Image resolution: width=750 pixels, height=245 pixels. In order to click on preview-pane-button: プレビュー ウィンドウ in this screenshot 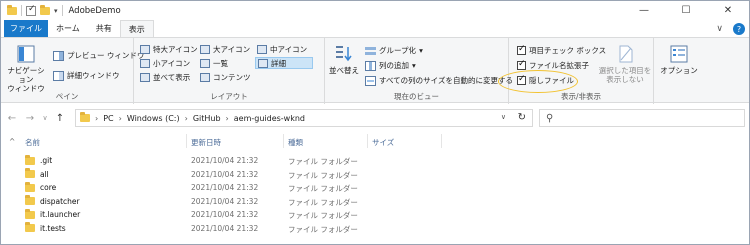, I will do `click(98, 55)`.